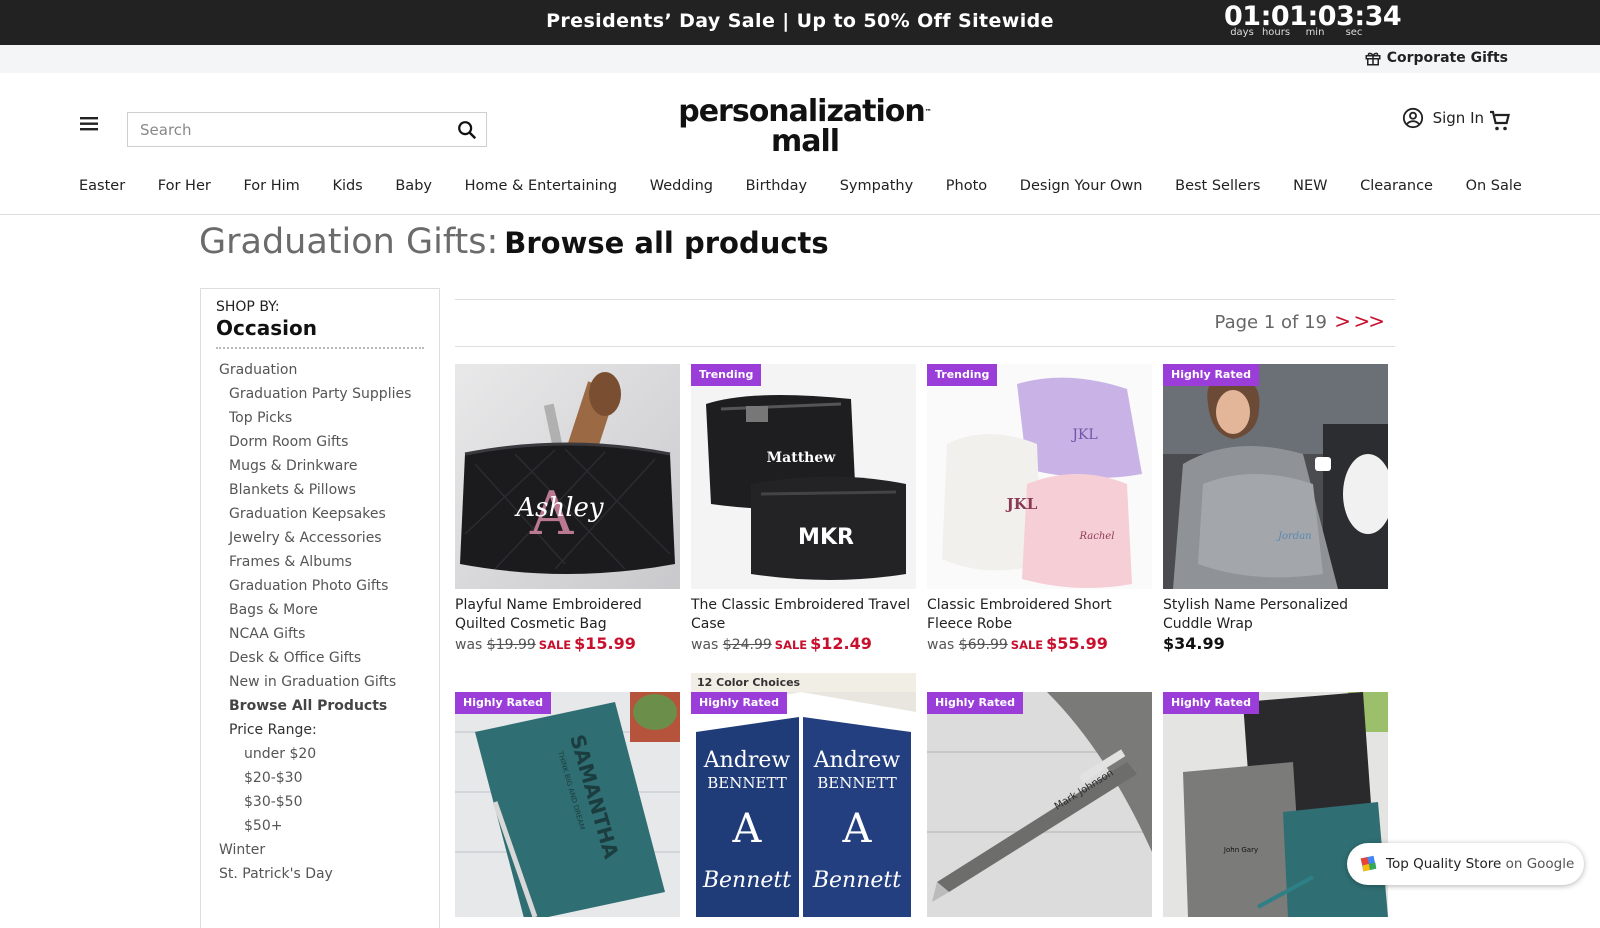 The height and width of the screenshot is (928, 1600). What do you see at coordinates (1081, 186) in the screenshot?
I see `nav-item-design-your-own: Design Your Own` at bounding box center [1081, 186].